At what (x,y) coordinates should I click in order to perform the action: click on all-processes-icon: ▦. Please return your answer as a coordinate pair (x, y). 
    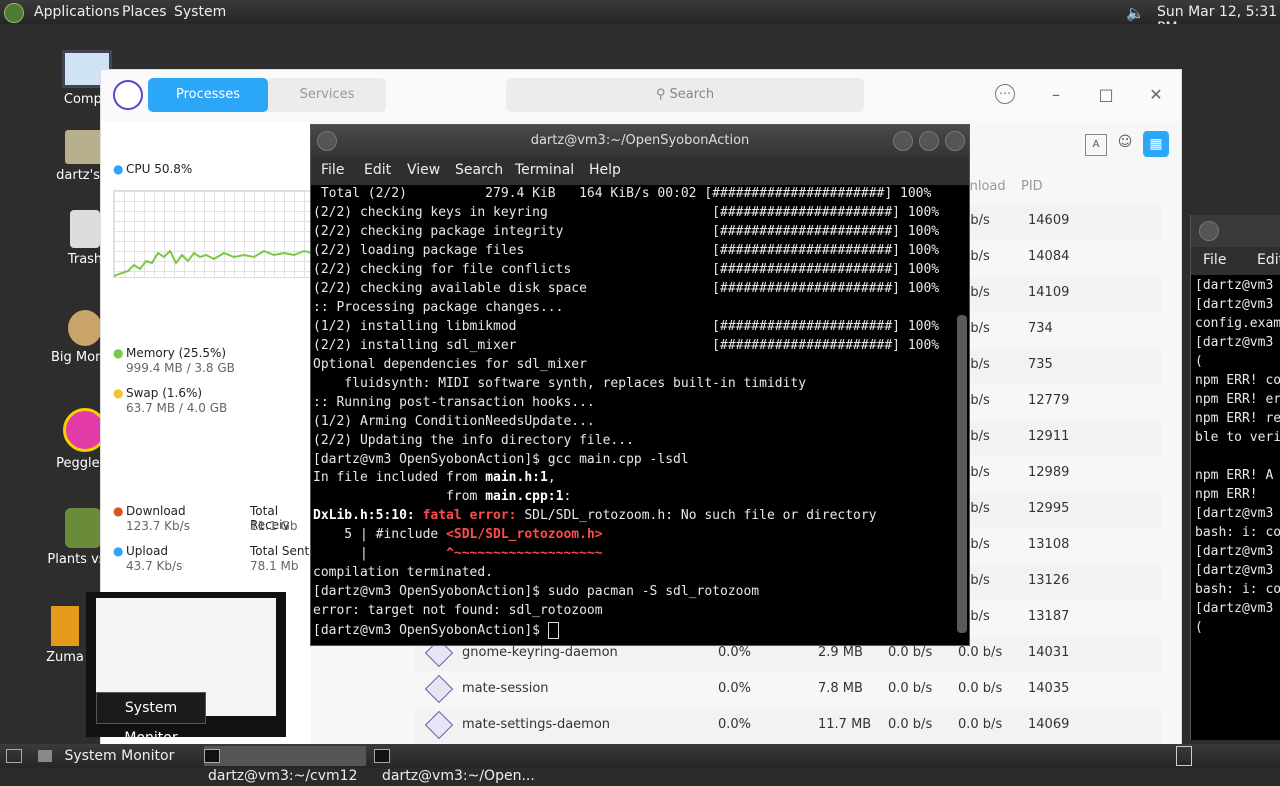
    Looking at the image, I should click on (1156, 144).